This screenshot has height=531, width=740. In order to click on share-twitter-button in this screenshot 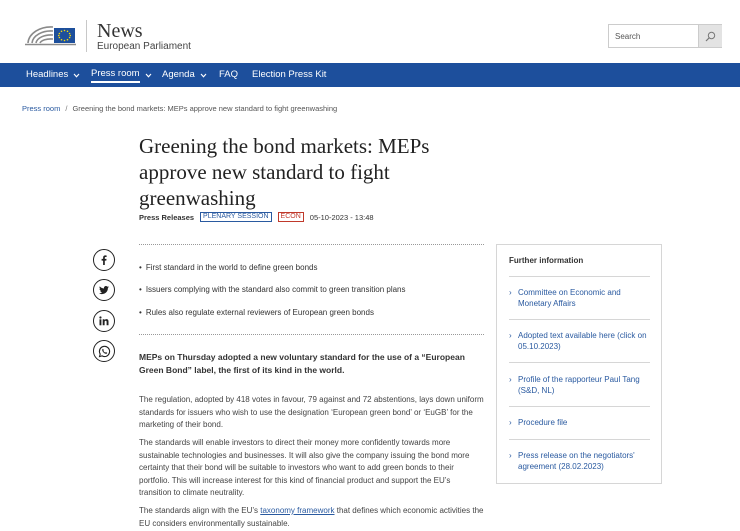, I will do `click(104, 290)`.